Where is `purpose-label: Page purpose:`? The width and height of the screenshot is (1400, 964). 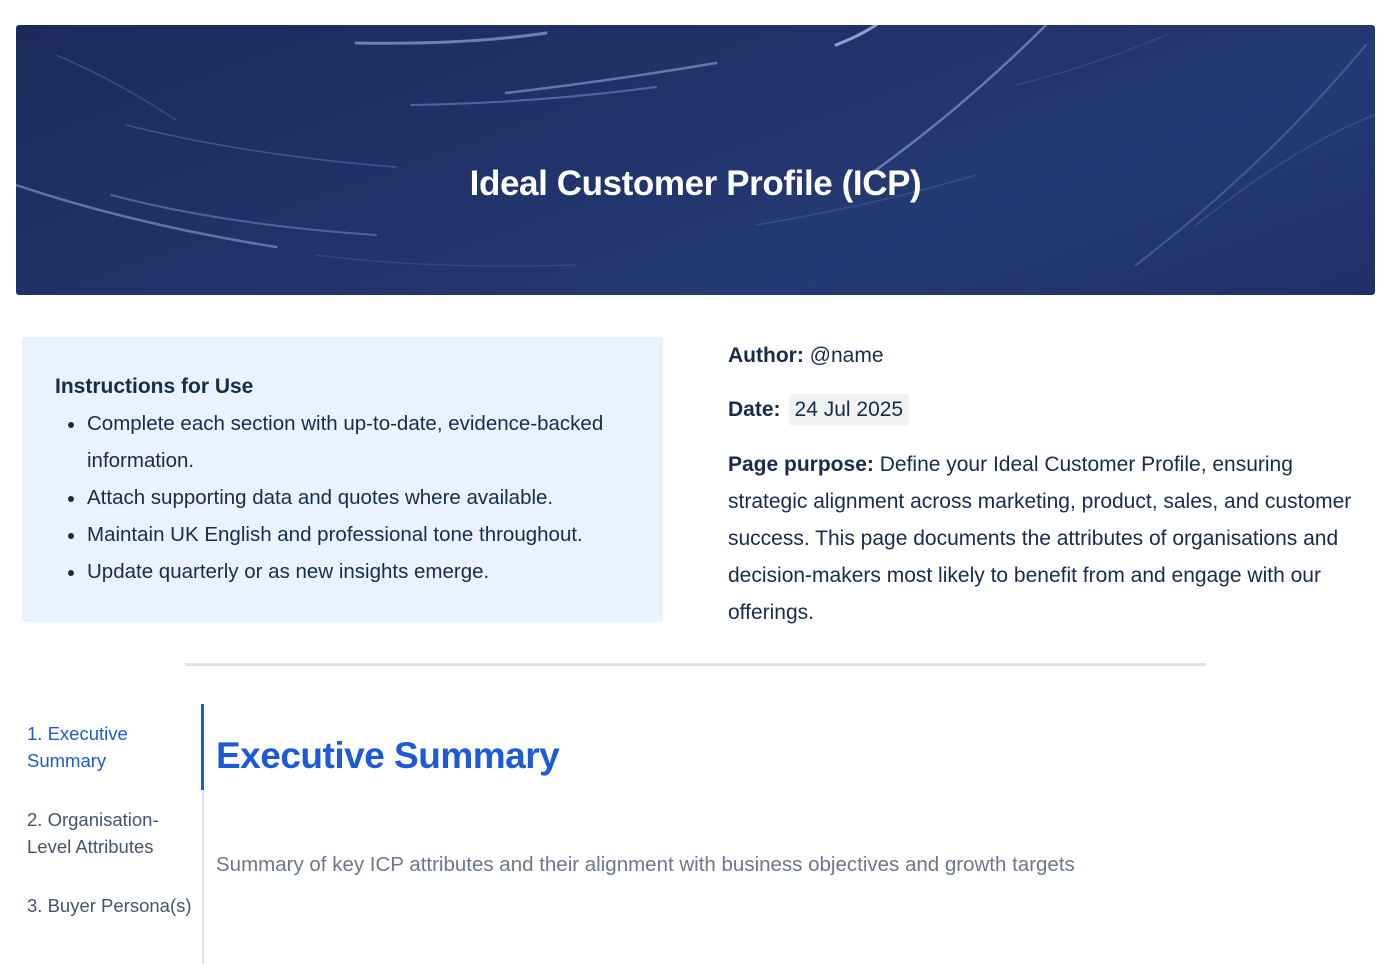 purpose-label: Page purpose: is located at coordinates (801, 464).